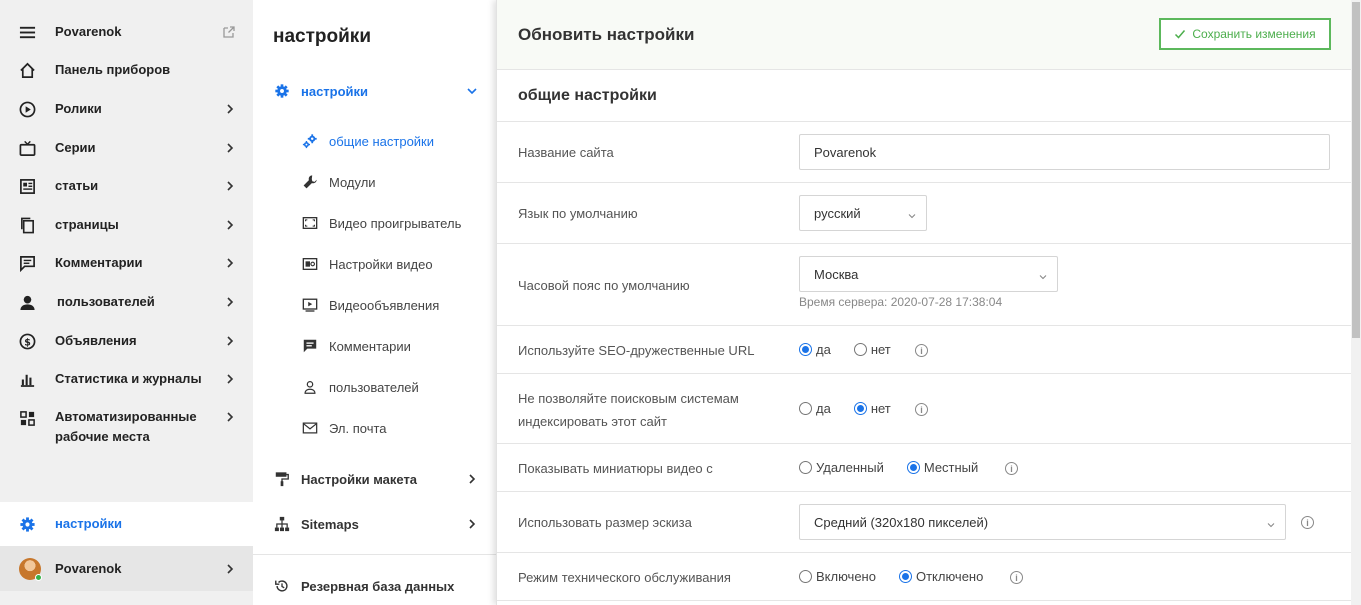 The width and height of the screenshot is (1361, 605). I want to click on comment-icon, so click(309, 346).